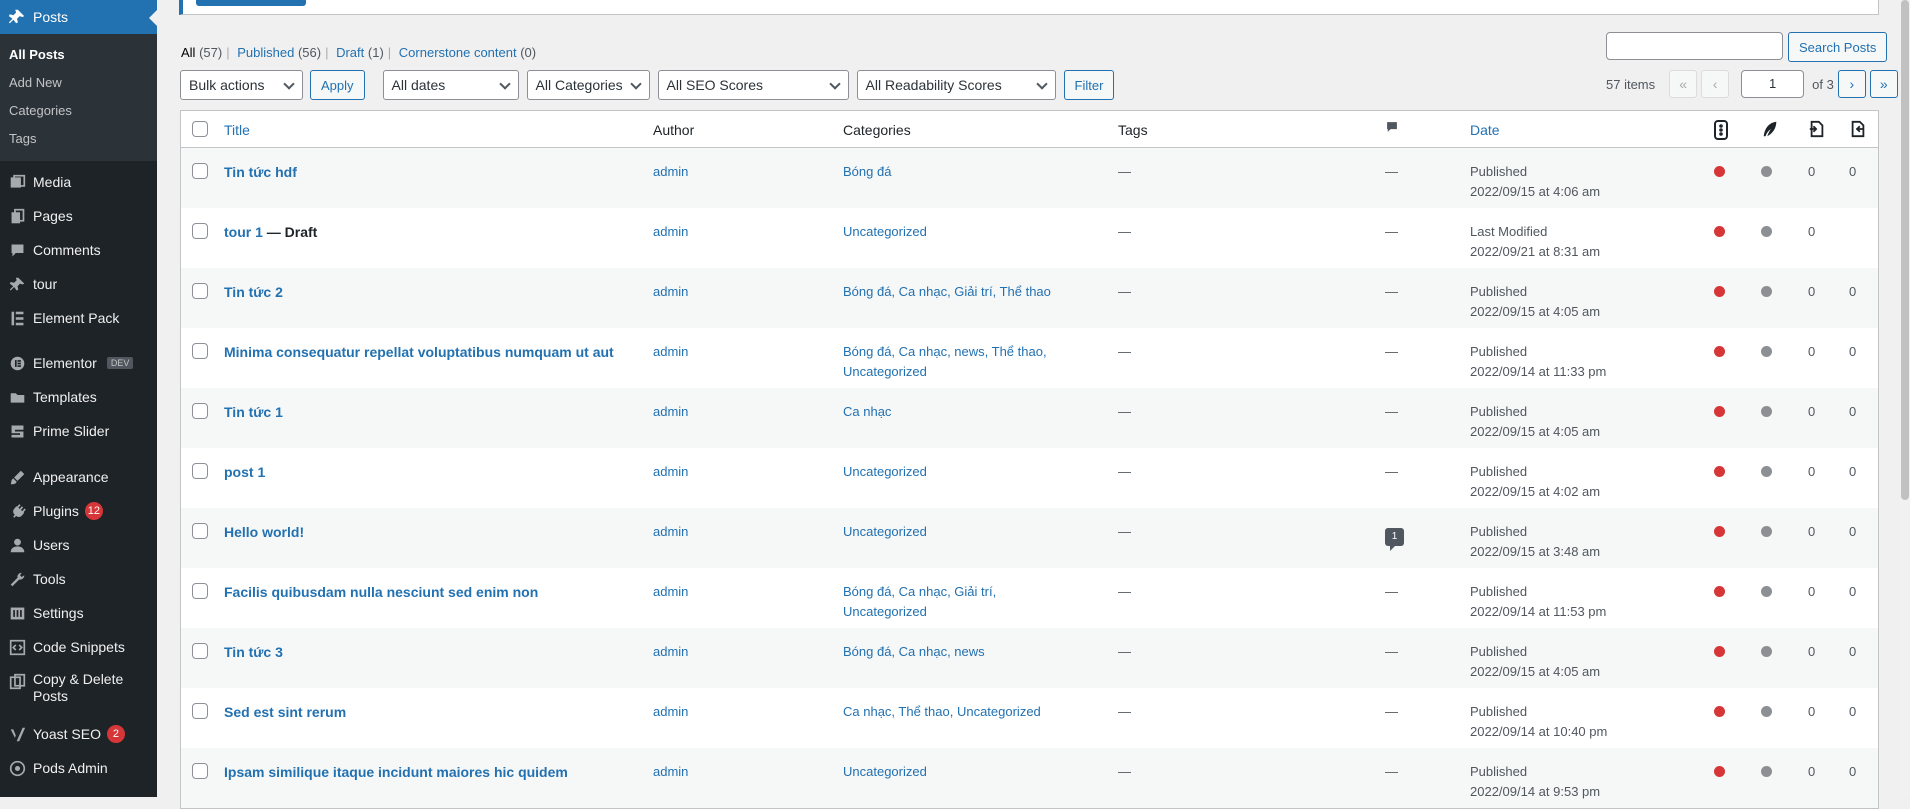  I want to click on menu-copy-delete-posts: Copy & Delete Posts, so click(78, 688).